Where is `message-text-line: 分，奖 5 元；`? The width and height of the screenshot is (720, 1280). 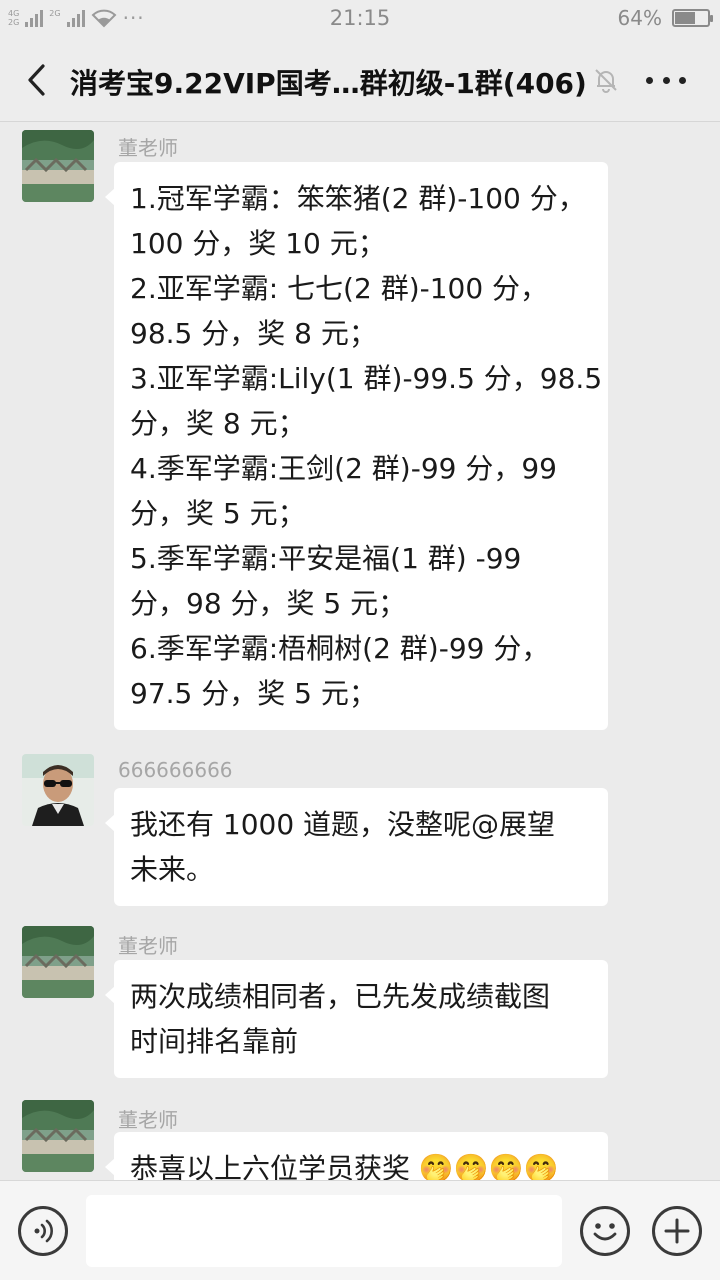 message-text-line: 分，奖 5 元； is located at coordinates (218, 513).